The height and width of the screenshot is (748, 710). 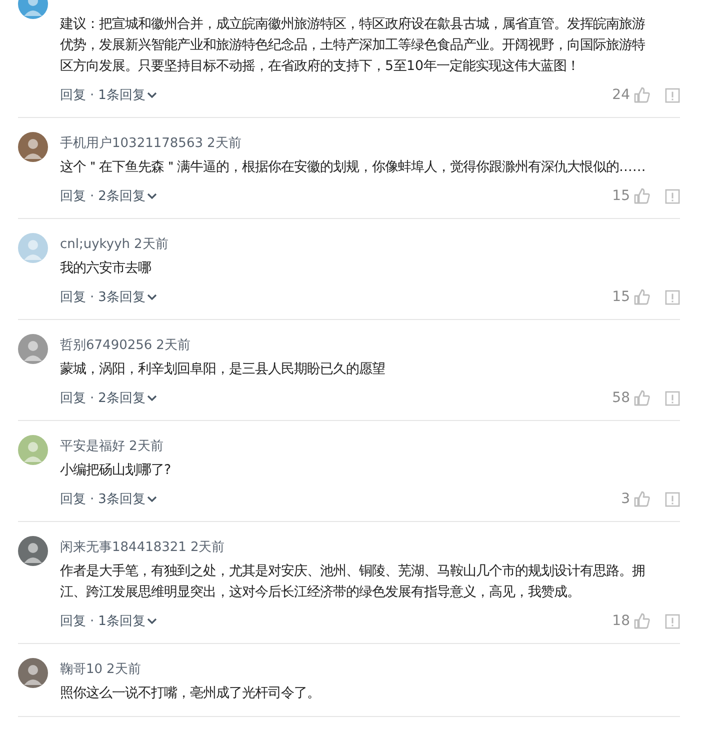 What do you see at coordinates (92, 446) in the screenshot?
I see `user-name: 平安是福好` at bounding box center [92, 446].